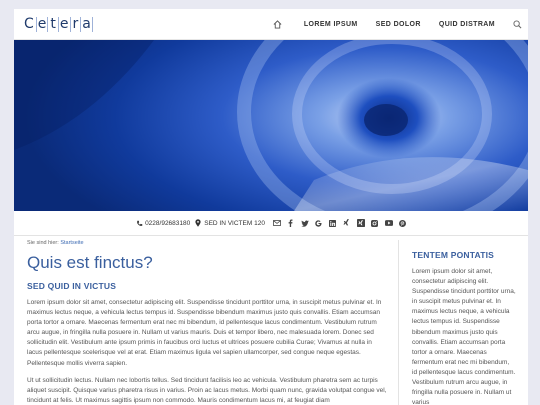 The height and width of the screenshot is (405, 540). What do you see at coordinates (90, 262) in the screenshot?
I see `page-title: Quis est finctus?` at bounding box center [90, 262].